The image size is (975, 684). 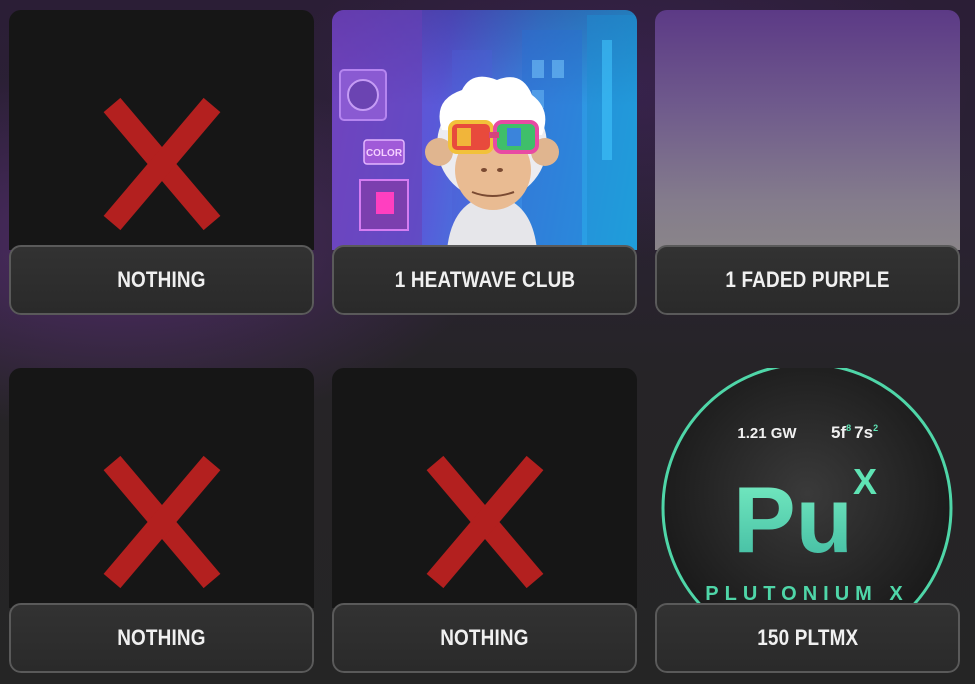 What do you see at coordinates (793, 519) in the screenshot?
I see `coin-symbol: Pu` at bounding box center [793, 519].